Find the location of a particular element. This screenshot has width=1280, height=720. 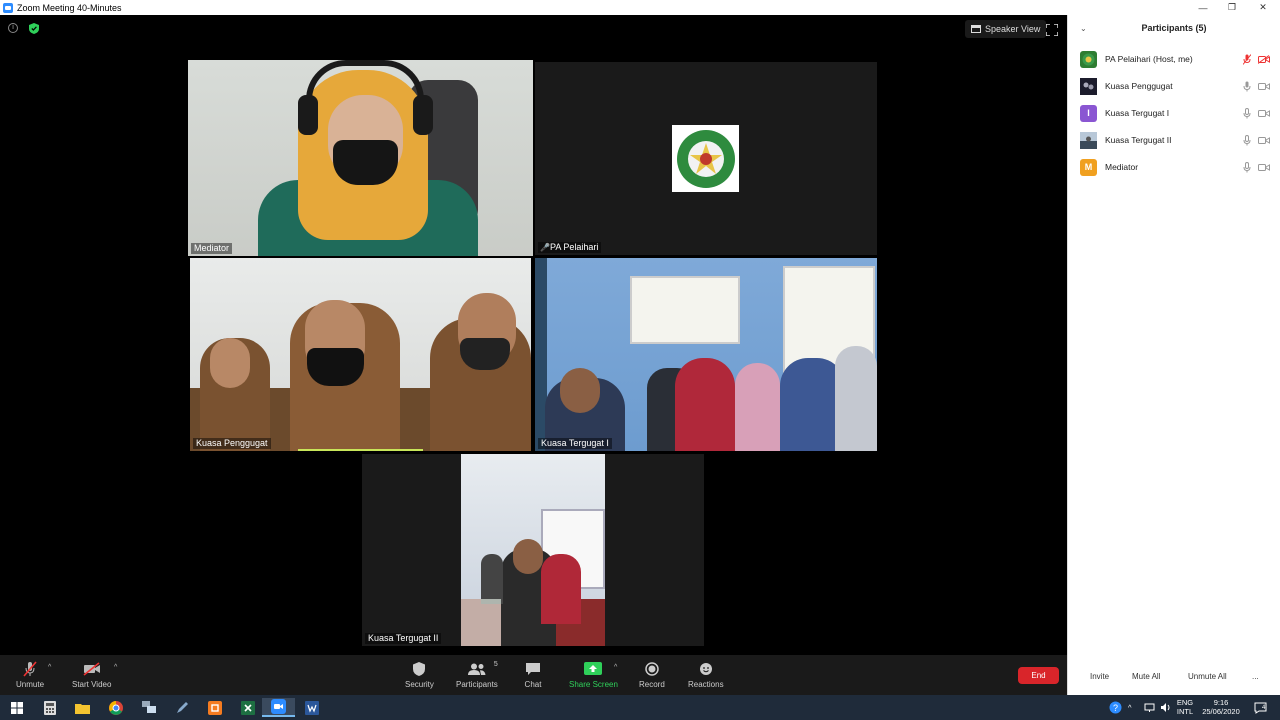

help-icon: ? is located at coordinates (1115, 707).